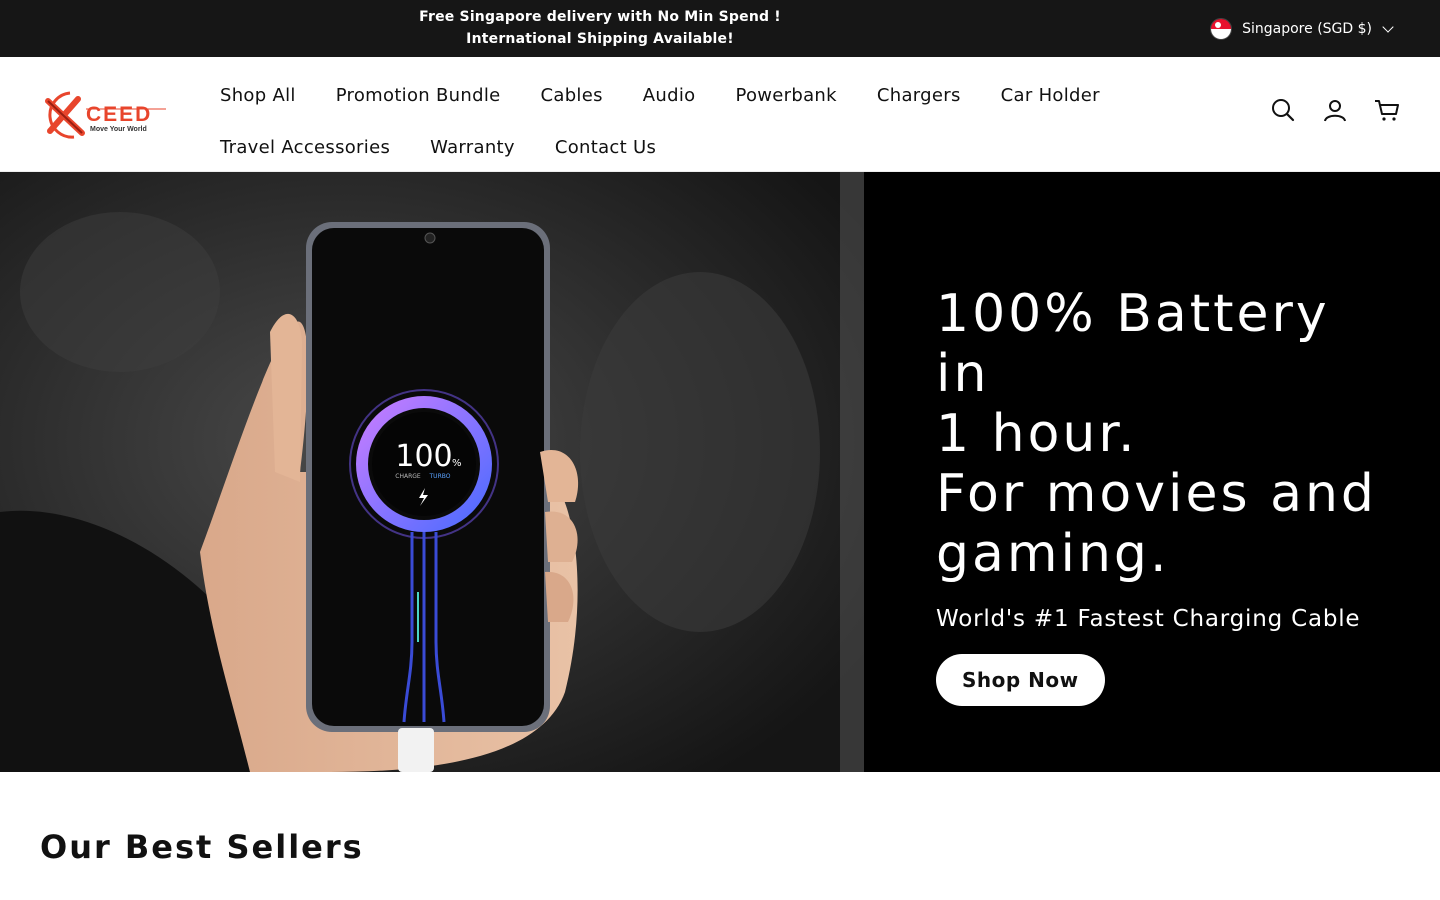  I want to click on screen-percent-text: 100, so click(423, 456).